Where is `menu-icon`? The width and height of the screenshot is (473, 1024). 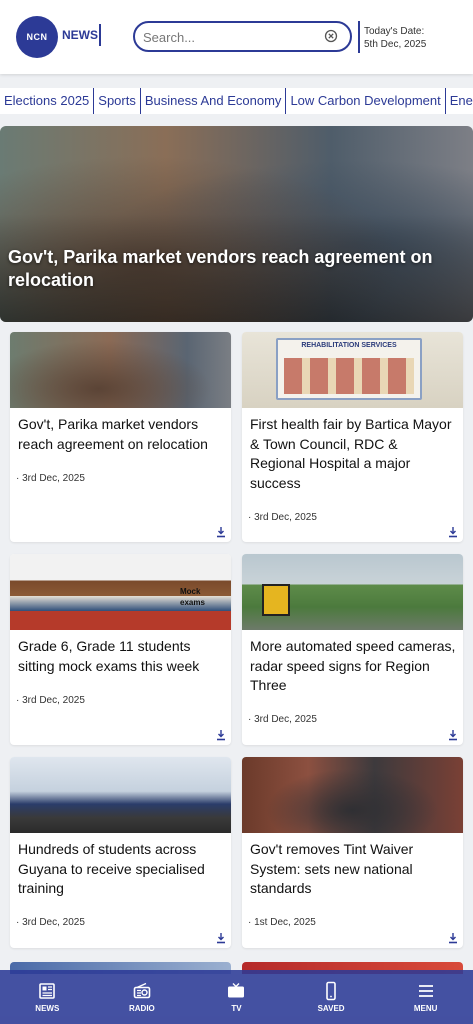 menu-icon is located at coordinates (425, 991).